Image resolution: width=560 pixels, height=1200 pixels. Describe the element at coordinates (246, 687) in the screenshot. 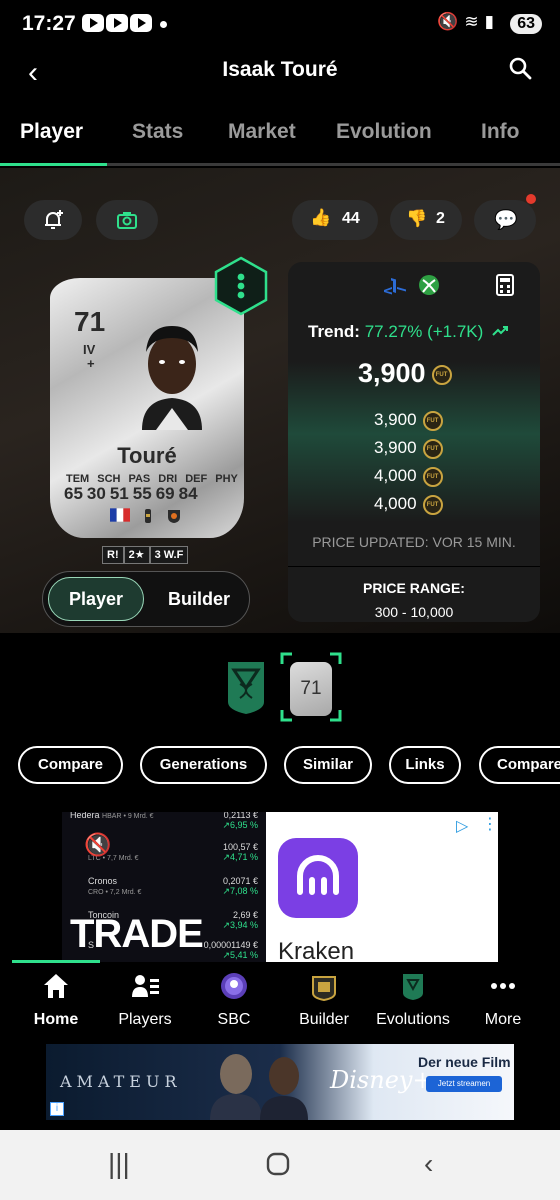

I see `evolution-icon` at that location.